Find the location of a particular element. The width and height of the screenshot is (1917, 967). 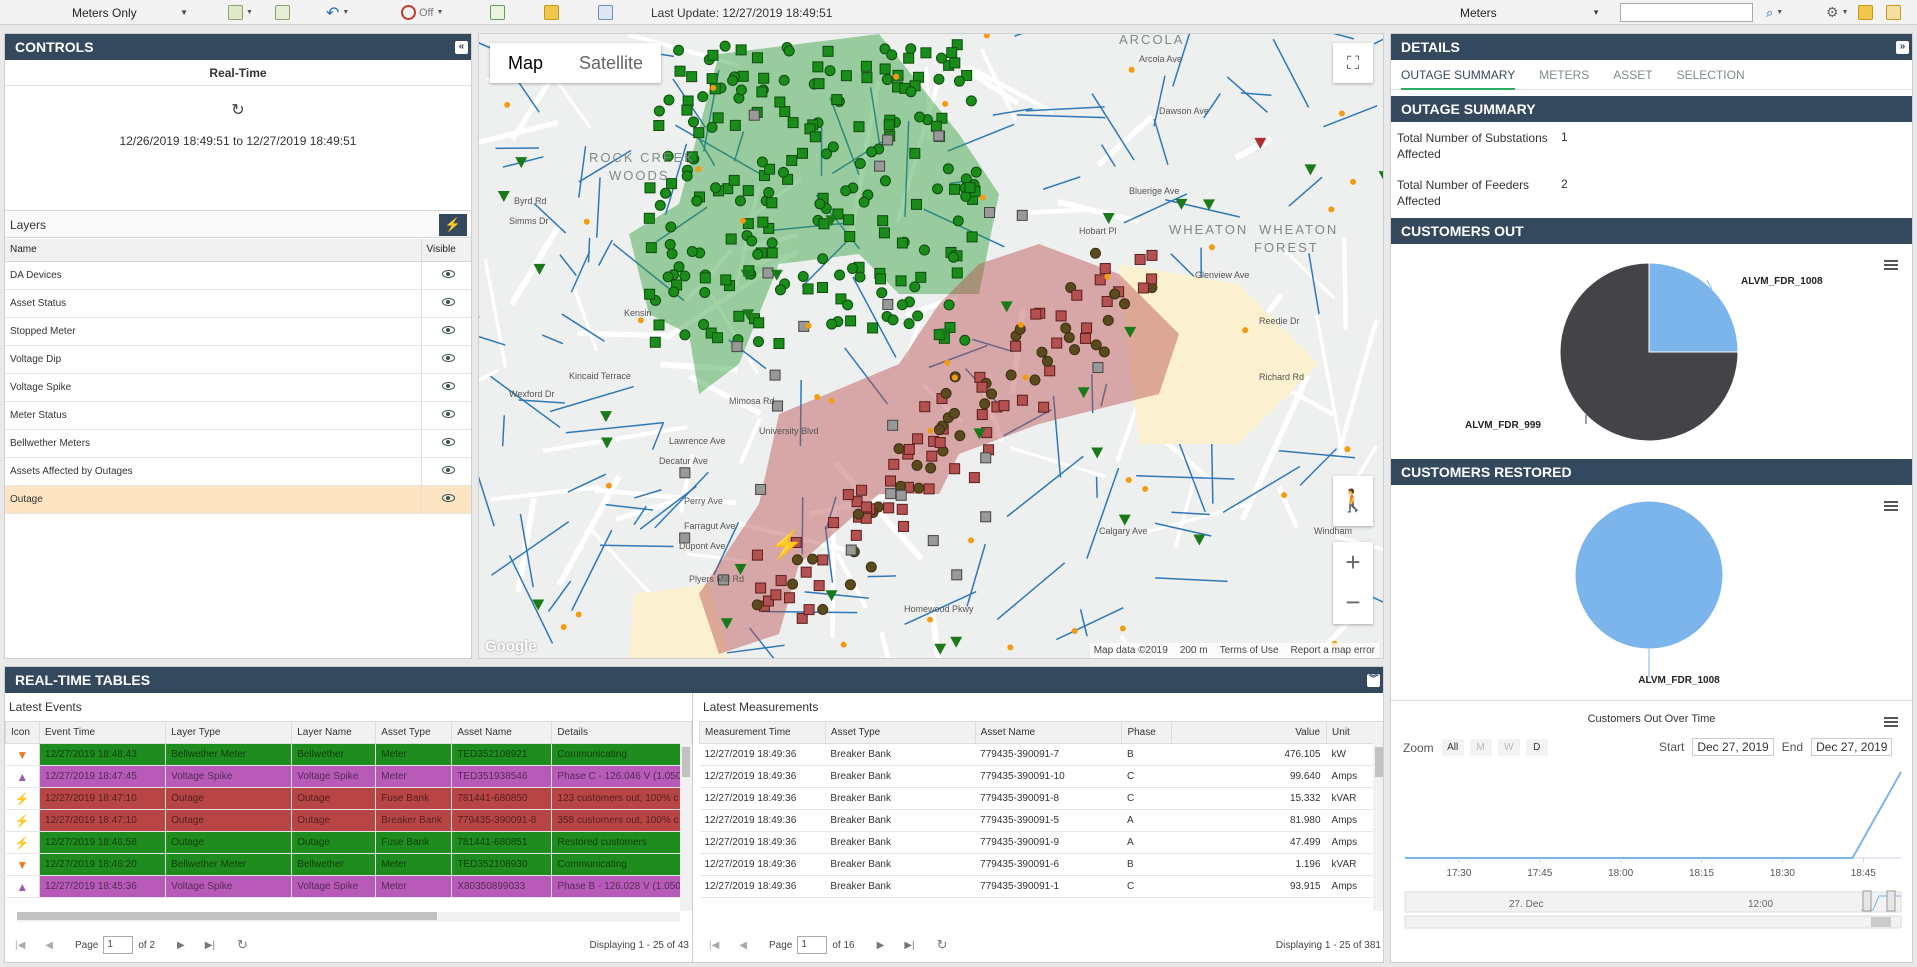

measurements-scrollbar is located at coordinates (1378, 827).